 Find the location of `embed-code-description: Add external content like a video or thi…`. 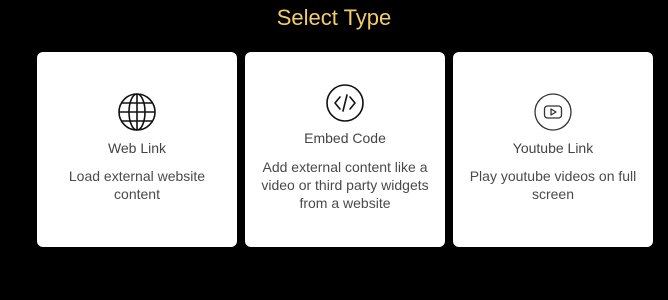

embed-code-description: Add external content like a video or thi… is located at coordinates (345, 185).